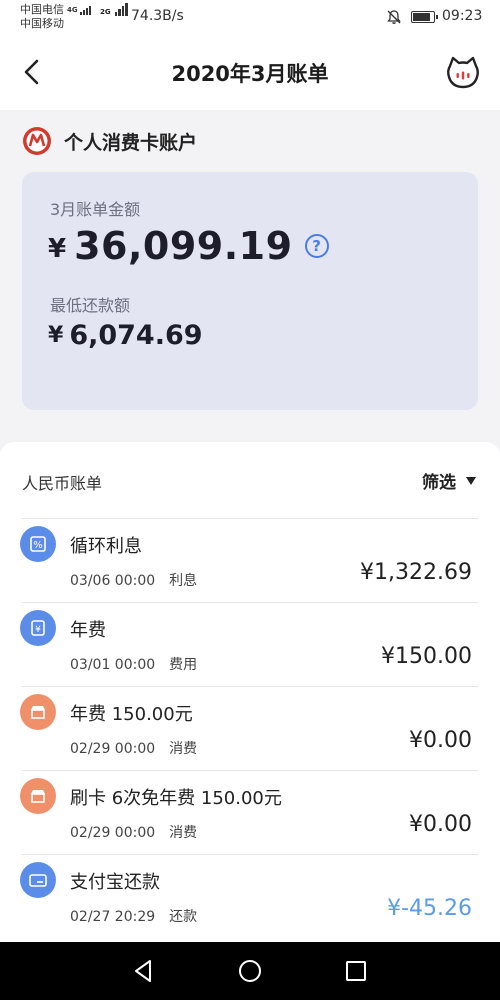 The width and height of the screenshot is (500, 1000). What do you see at coordinates (183, 581) in the screenshot?
I see `transaction-category: 利息` at bounding box center [183, 581].